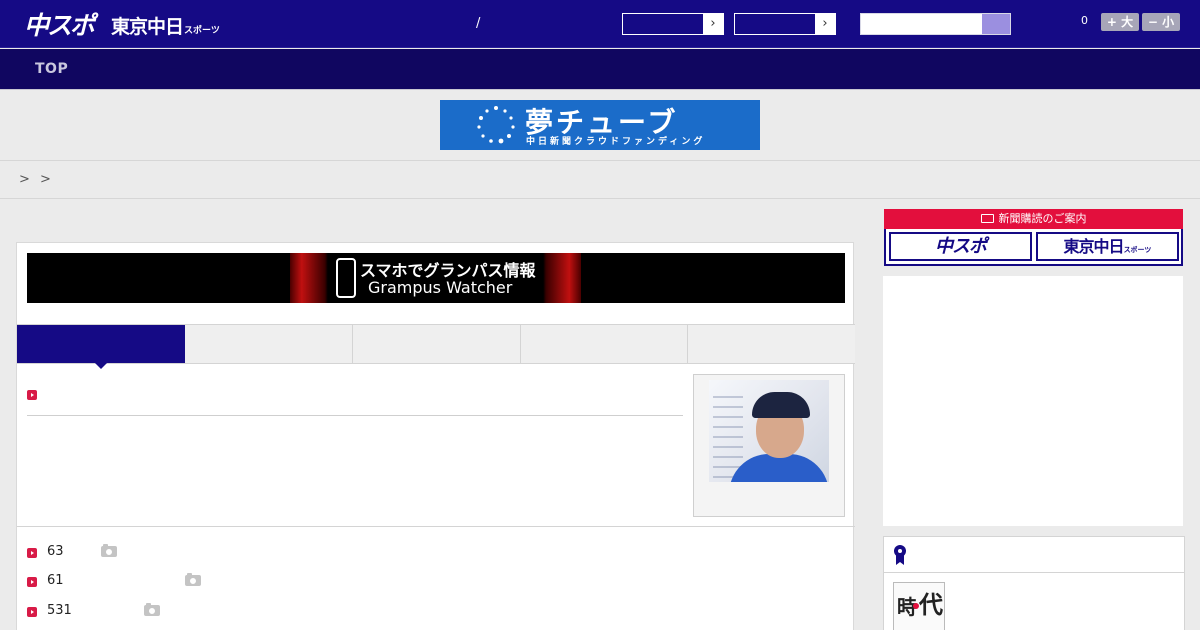  Describe the element at coordinates (673, 24) in the screenshot. I see `category-select-1: ›` at that location.